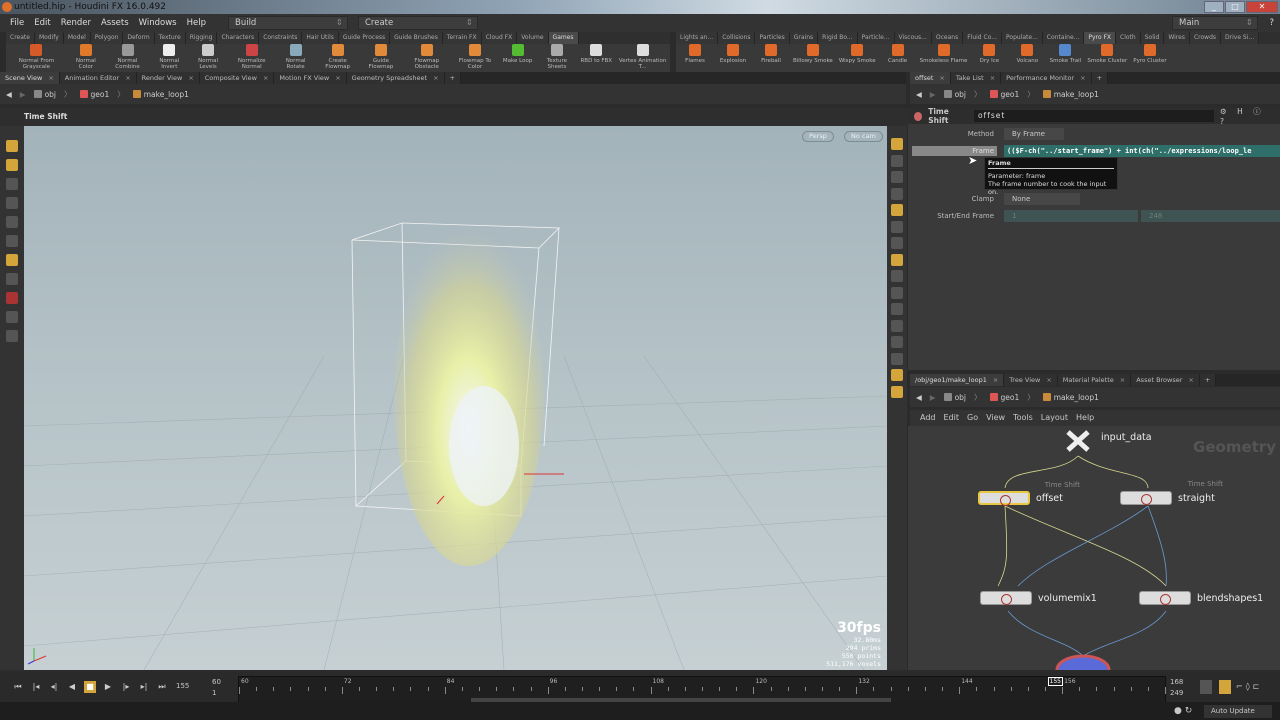 The image size is (1280, 720). I want to click on step-forward-button: |▸, so click(126, 687).